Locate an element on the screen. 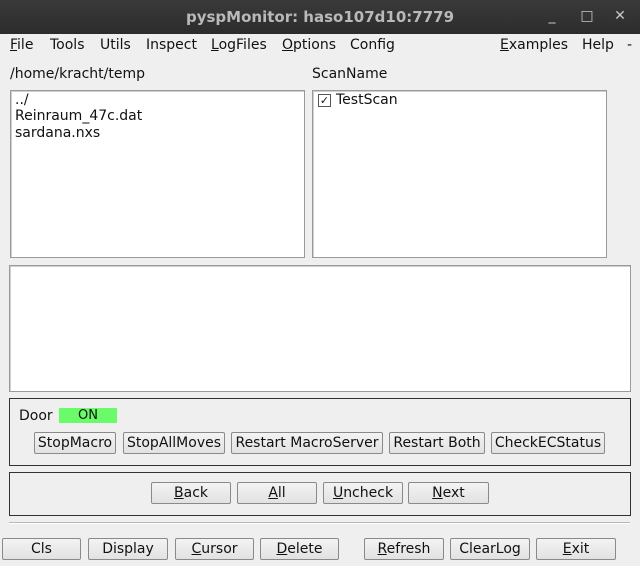 The image size is (640, 566). file-item-parent: ../ is located at coordinates (22, 100).